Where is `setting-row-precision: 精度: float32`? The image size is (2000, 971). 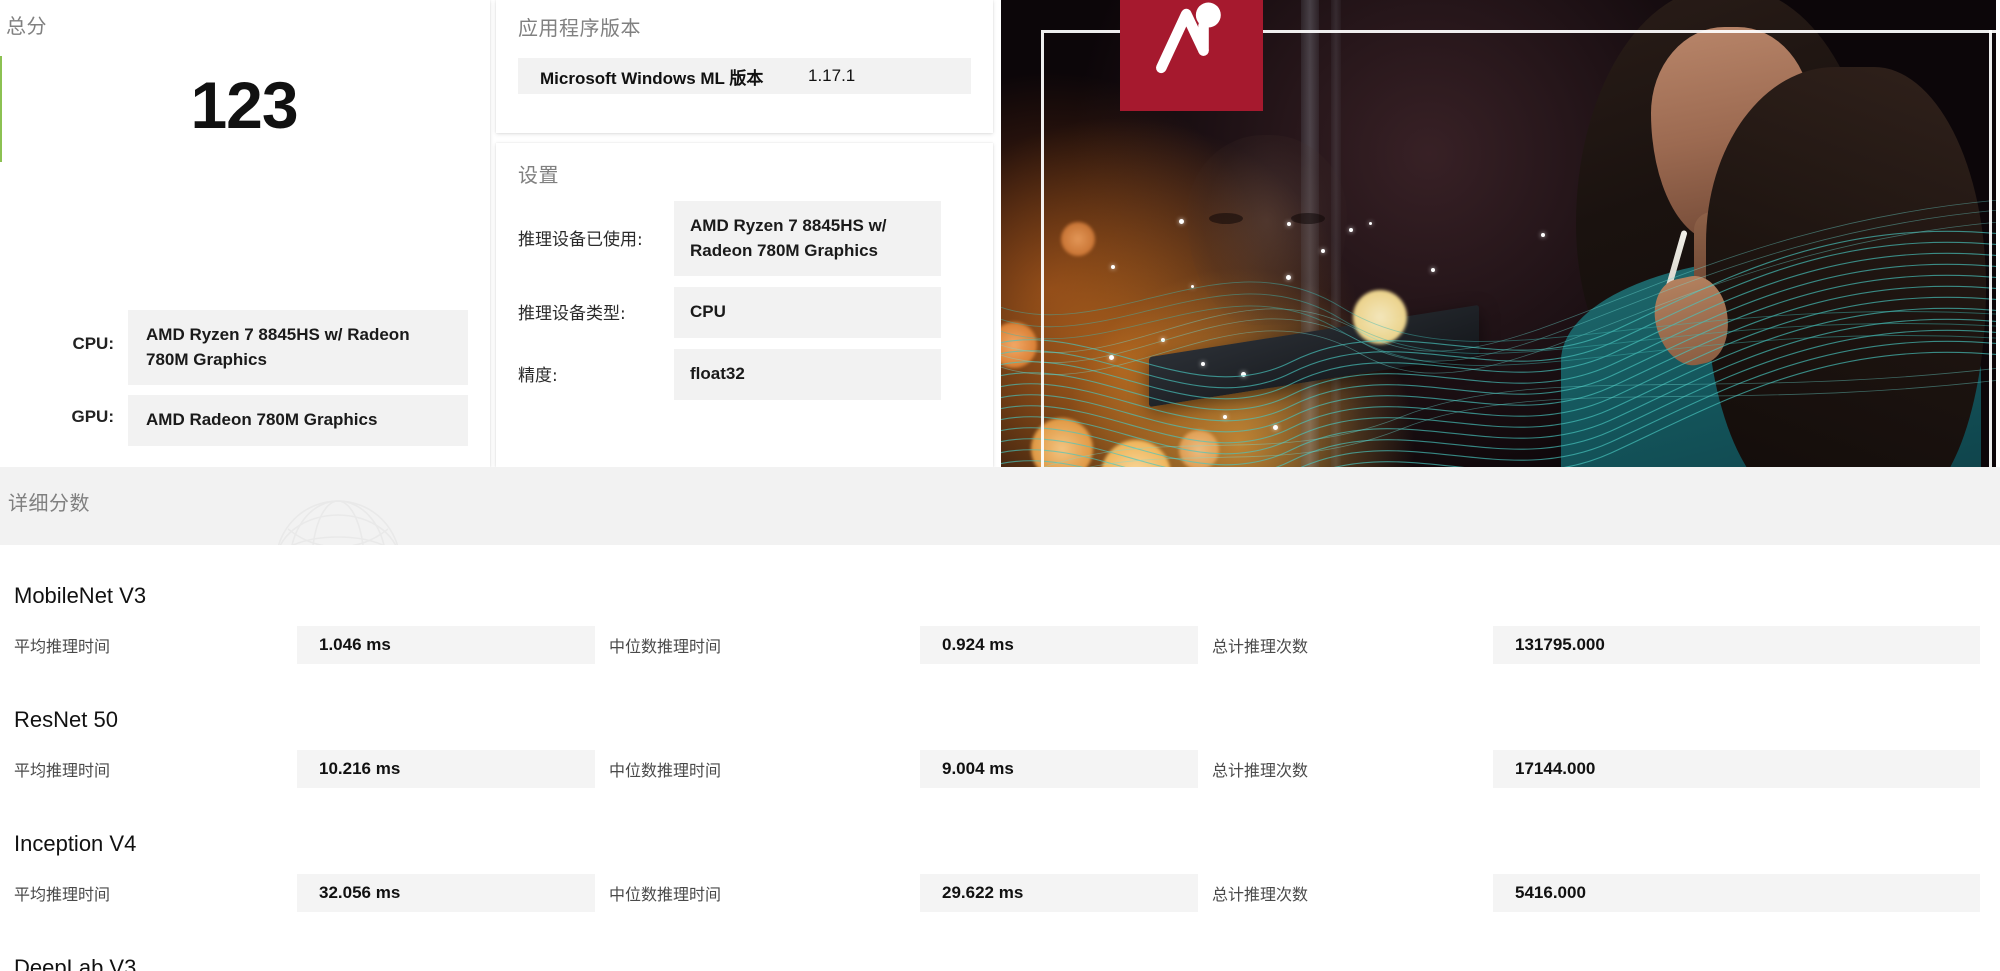
setting-row-precision: 精度: float32 is located at coordinates (744, 374).